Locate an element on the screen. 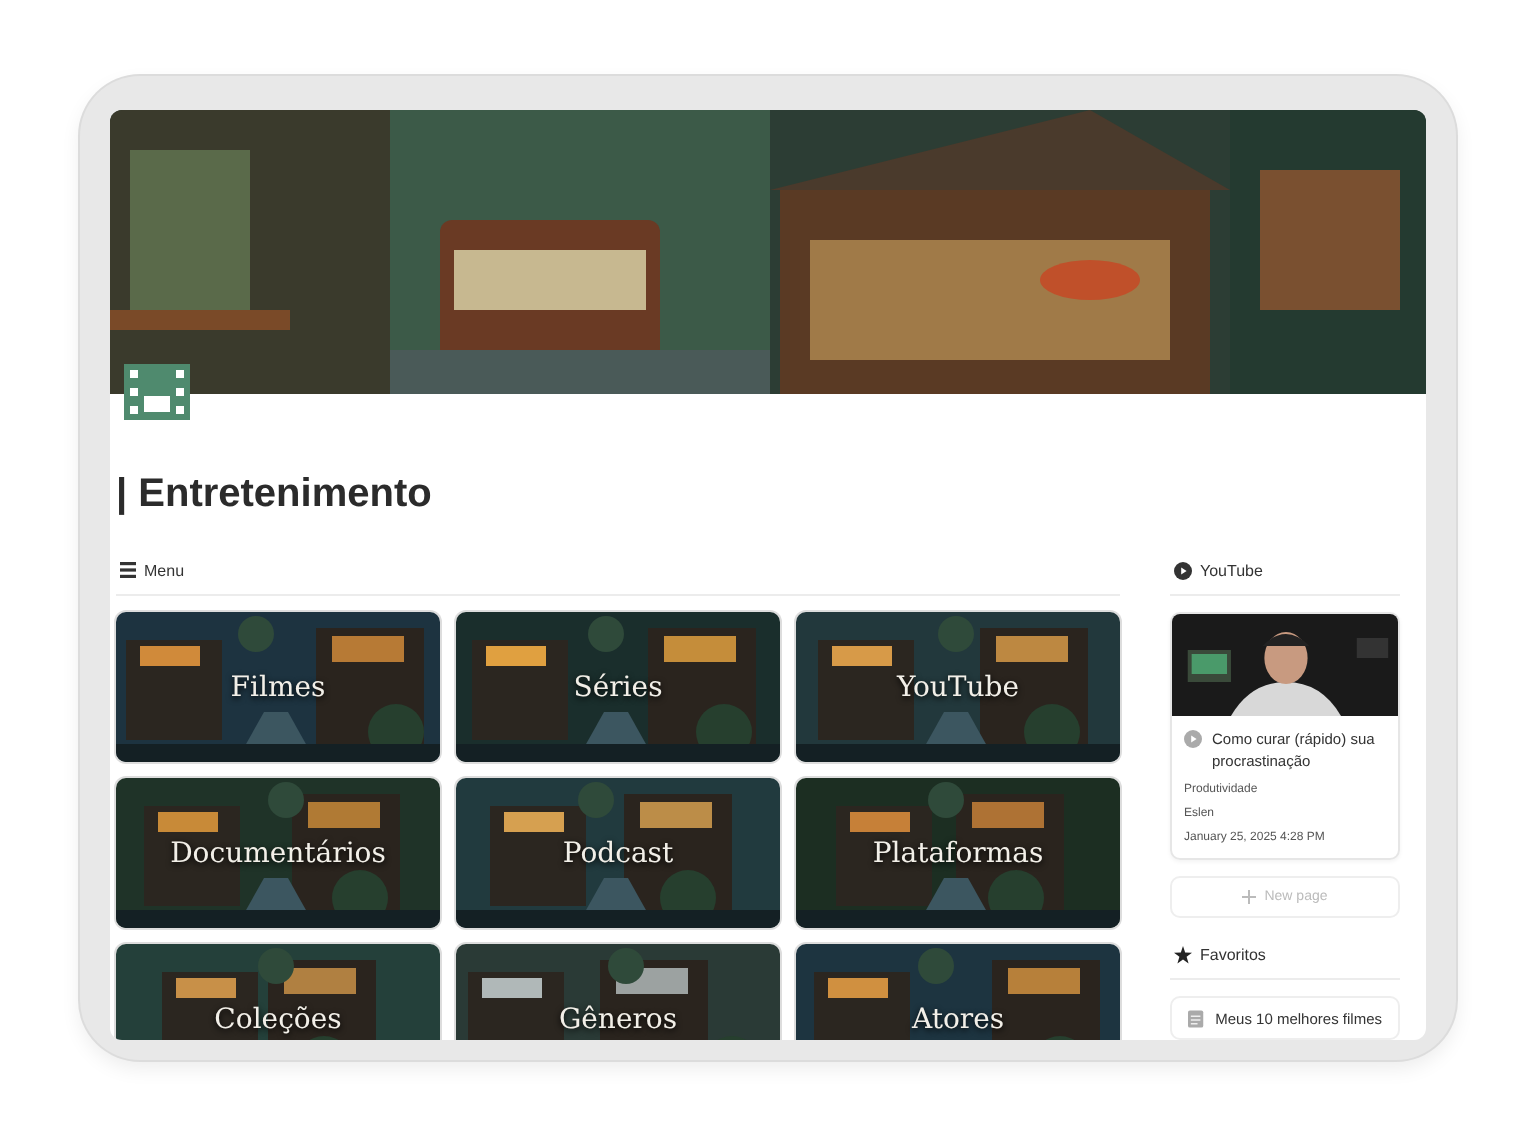 This screenshot has height=1148, width=1536. tile-label: Podcast is located at coordinates (618, 853).